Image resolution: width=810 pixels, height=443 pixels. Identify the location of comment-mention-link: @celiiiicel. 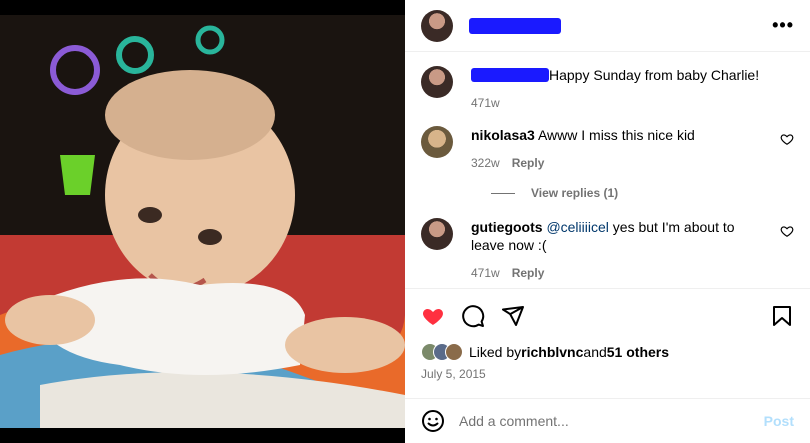
(577, 227).